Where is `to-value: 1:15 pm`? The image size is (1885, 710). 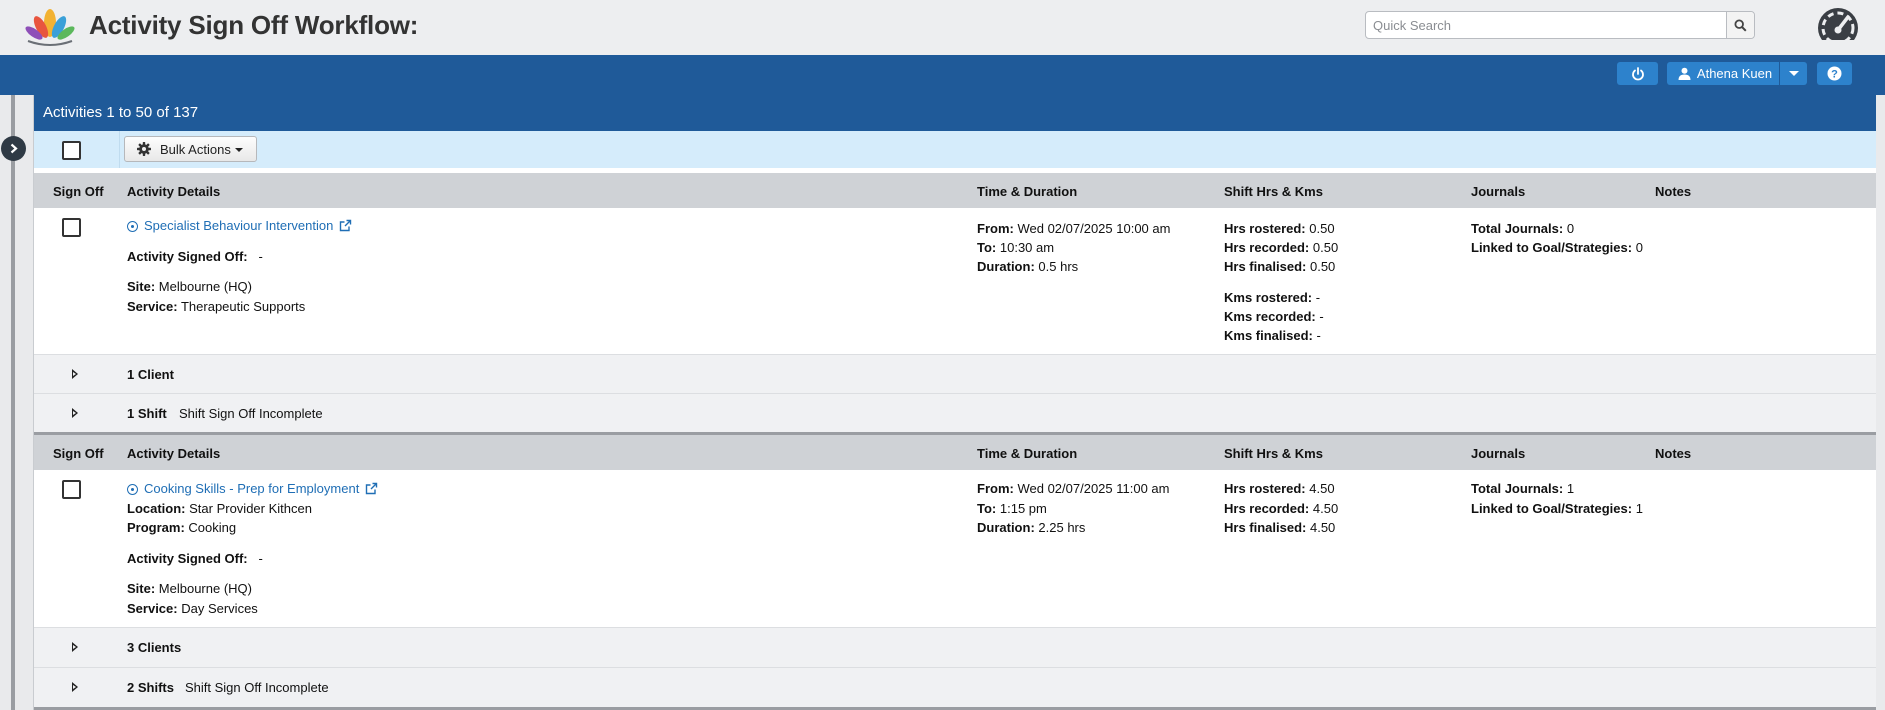 to-value: 1:15 pm is located at coordinates (1023, 508).